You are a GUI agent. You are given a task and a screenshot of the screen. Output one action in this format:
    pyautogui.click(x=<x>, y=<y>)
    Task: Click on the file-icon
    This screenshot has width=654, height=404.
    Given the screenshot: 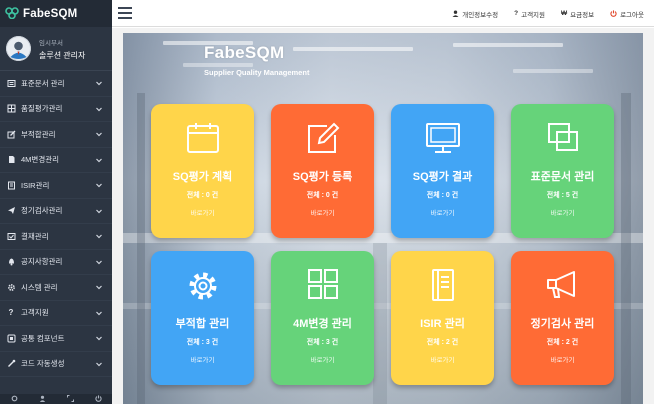 What is the action you would take?
    pyautogui.click(x=11, y=160)
    